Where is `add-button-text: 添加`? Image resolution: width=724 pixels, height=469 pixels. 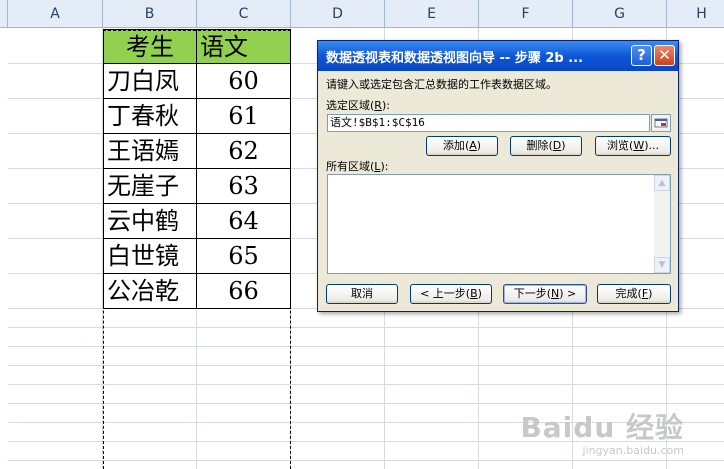
add-button-text: 添加 is located at coordinates (453, 145).